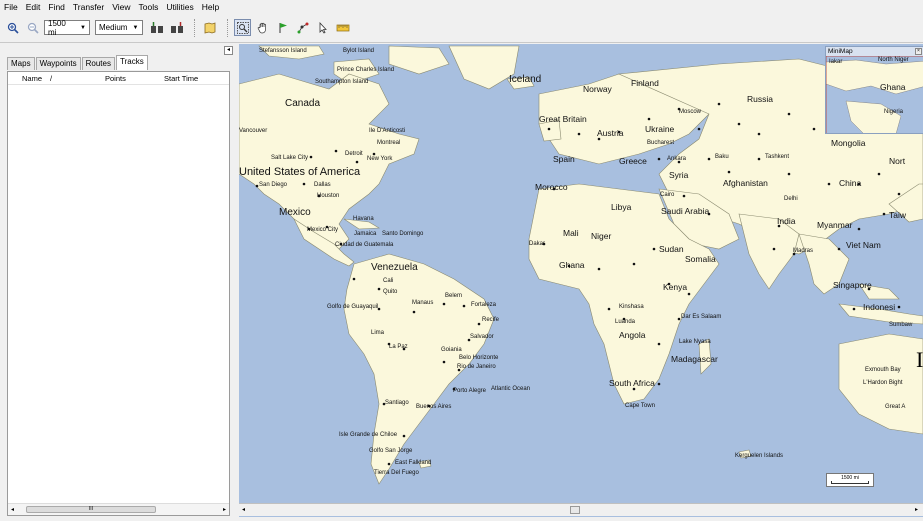 The image size is (923, 521). What do you see at coordinates (322, 27) in the screenshot?
I see `select-tool-icon` at bounding box center [322, 27].